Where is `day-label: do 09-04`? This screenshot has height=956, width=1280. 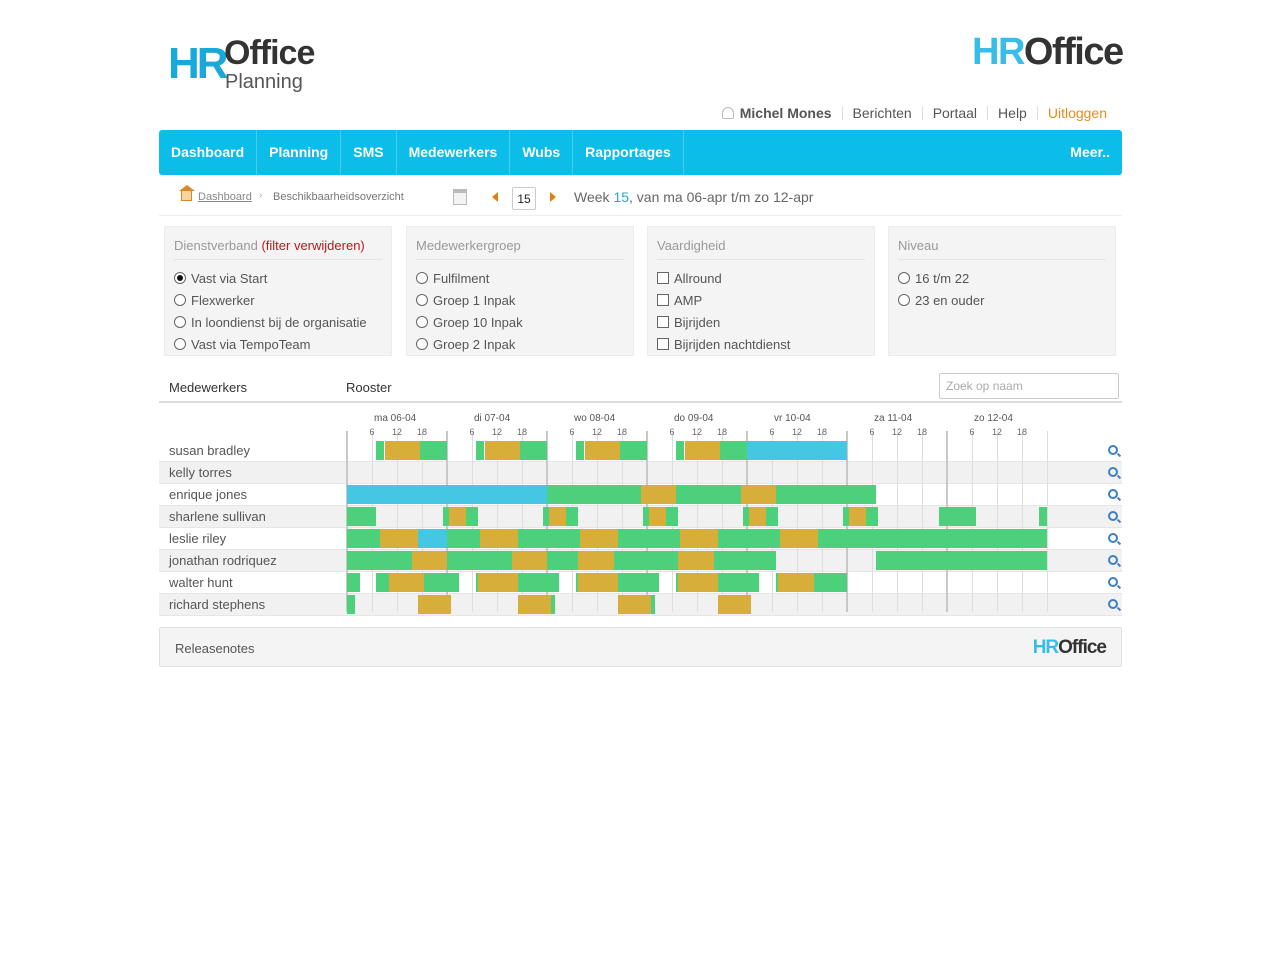
day-label: do 09-04 is located at coordinates (694, 418).